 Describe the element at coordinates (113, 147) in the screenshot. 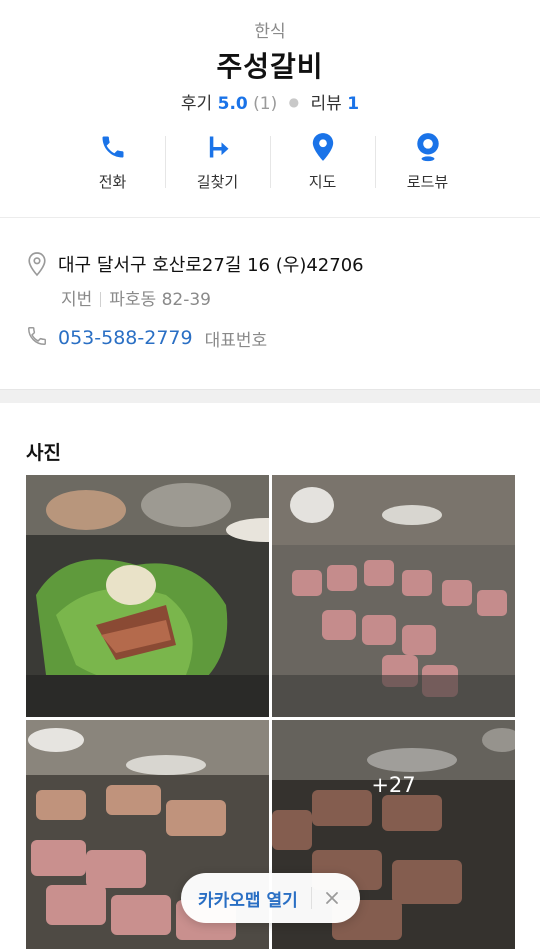

I see `phone-icon` at that location.